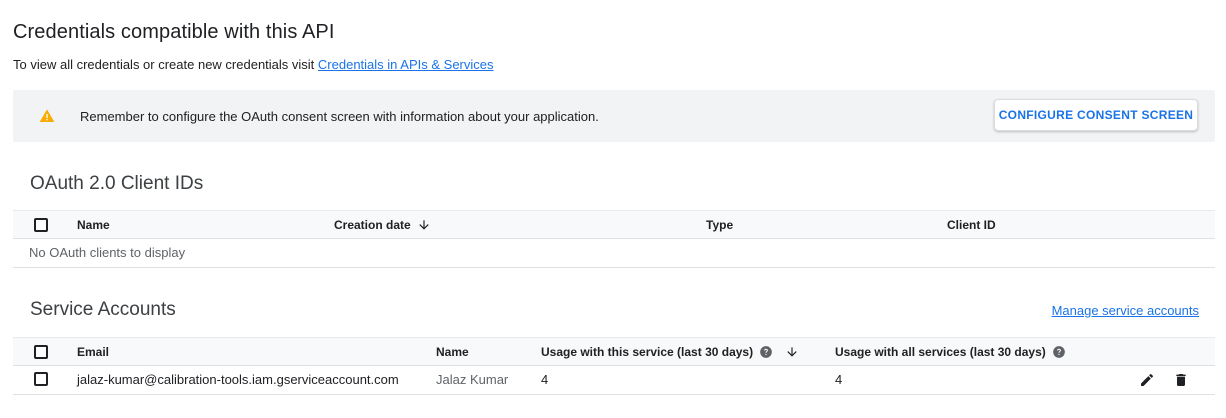 The height and width of the screenshot is (418, 1226). What do you see at coordinates (614, 253) in the screenshot?
I see `oauth-empty-row: No OAuth clients to display` at bounding box center [614, 253].